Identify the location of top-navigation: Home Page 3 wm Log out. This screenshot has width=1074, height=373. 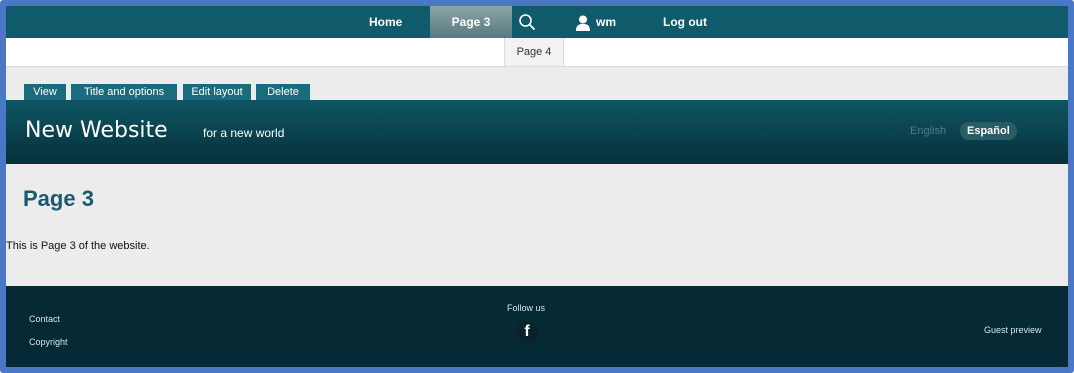
(537, 22).